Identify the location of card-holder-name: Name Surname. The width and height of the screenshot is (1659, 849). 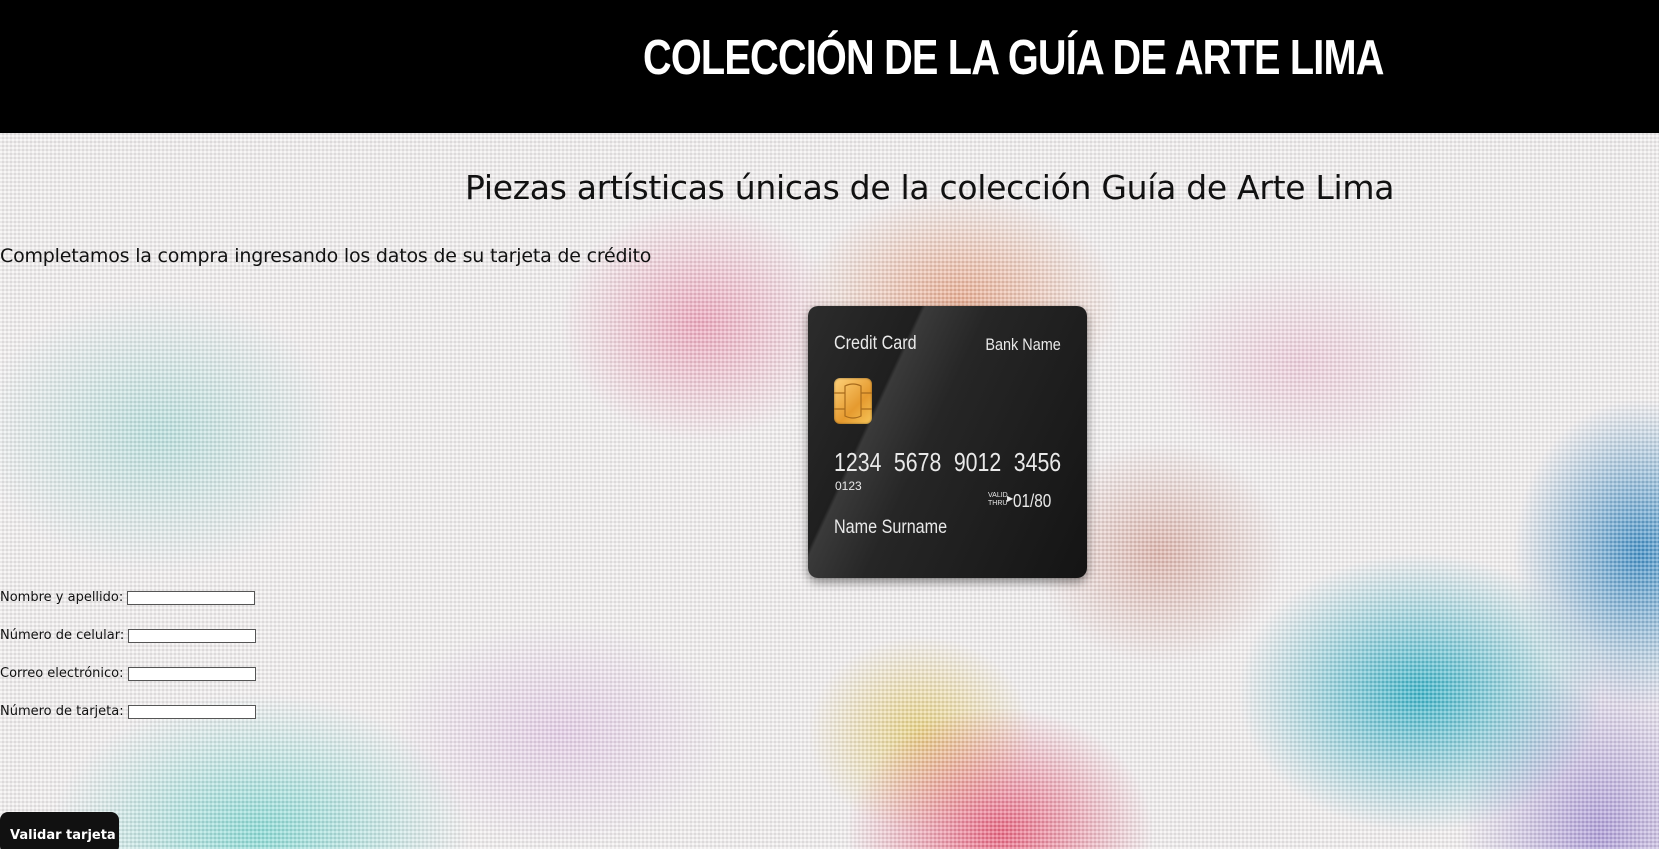
(891, 527).